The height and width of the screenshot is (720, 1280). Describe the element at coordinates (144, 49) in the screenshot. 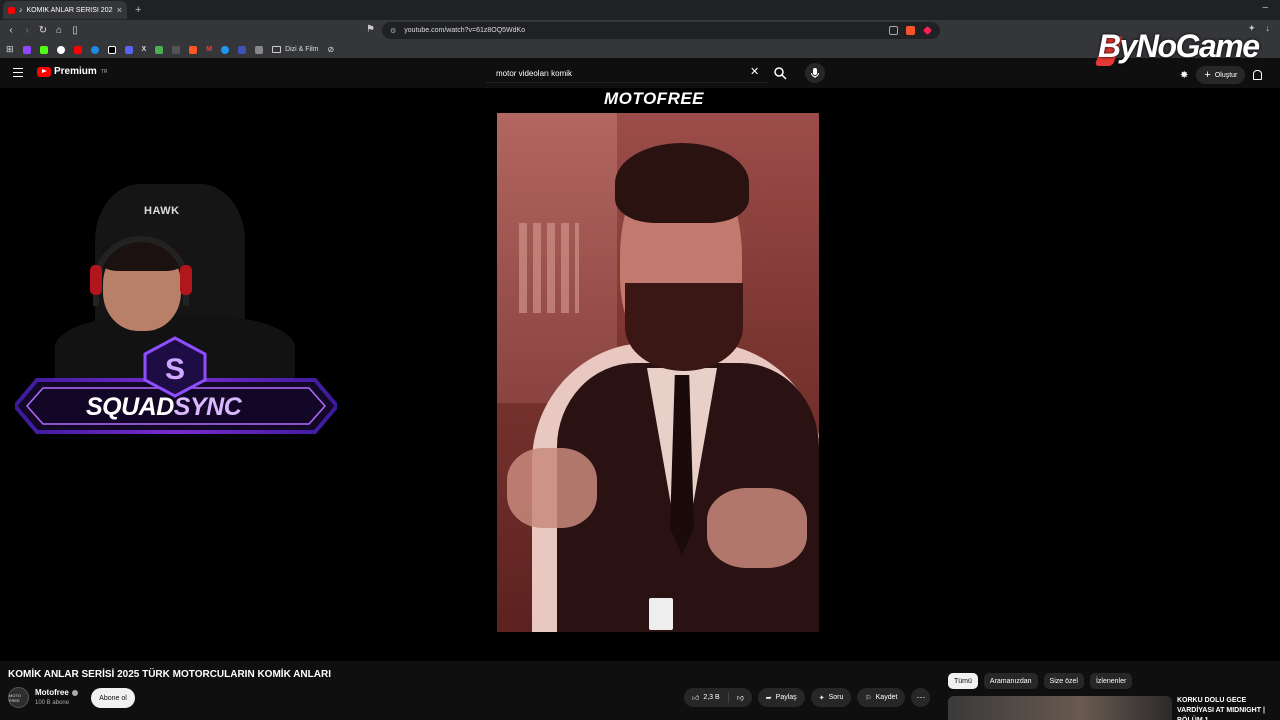

I see `x-icon: X` at that location.